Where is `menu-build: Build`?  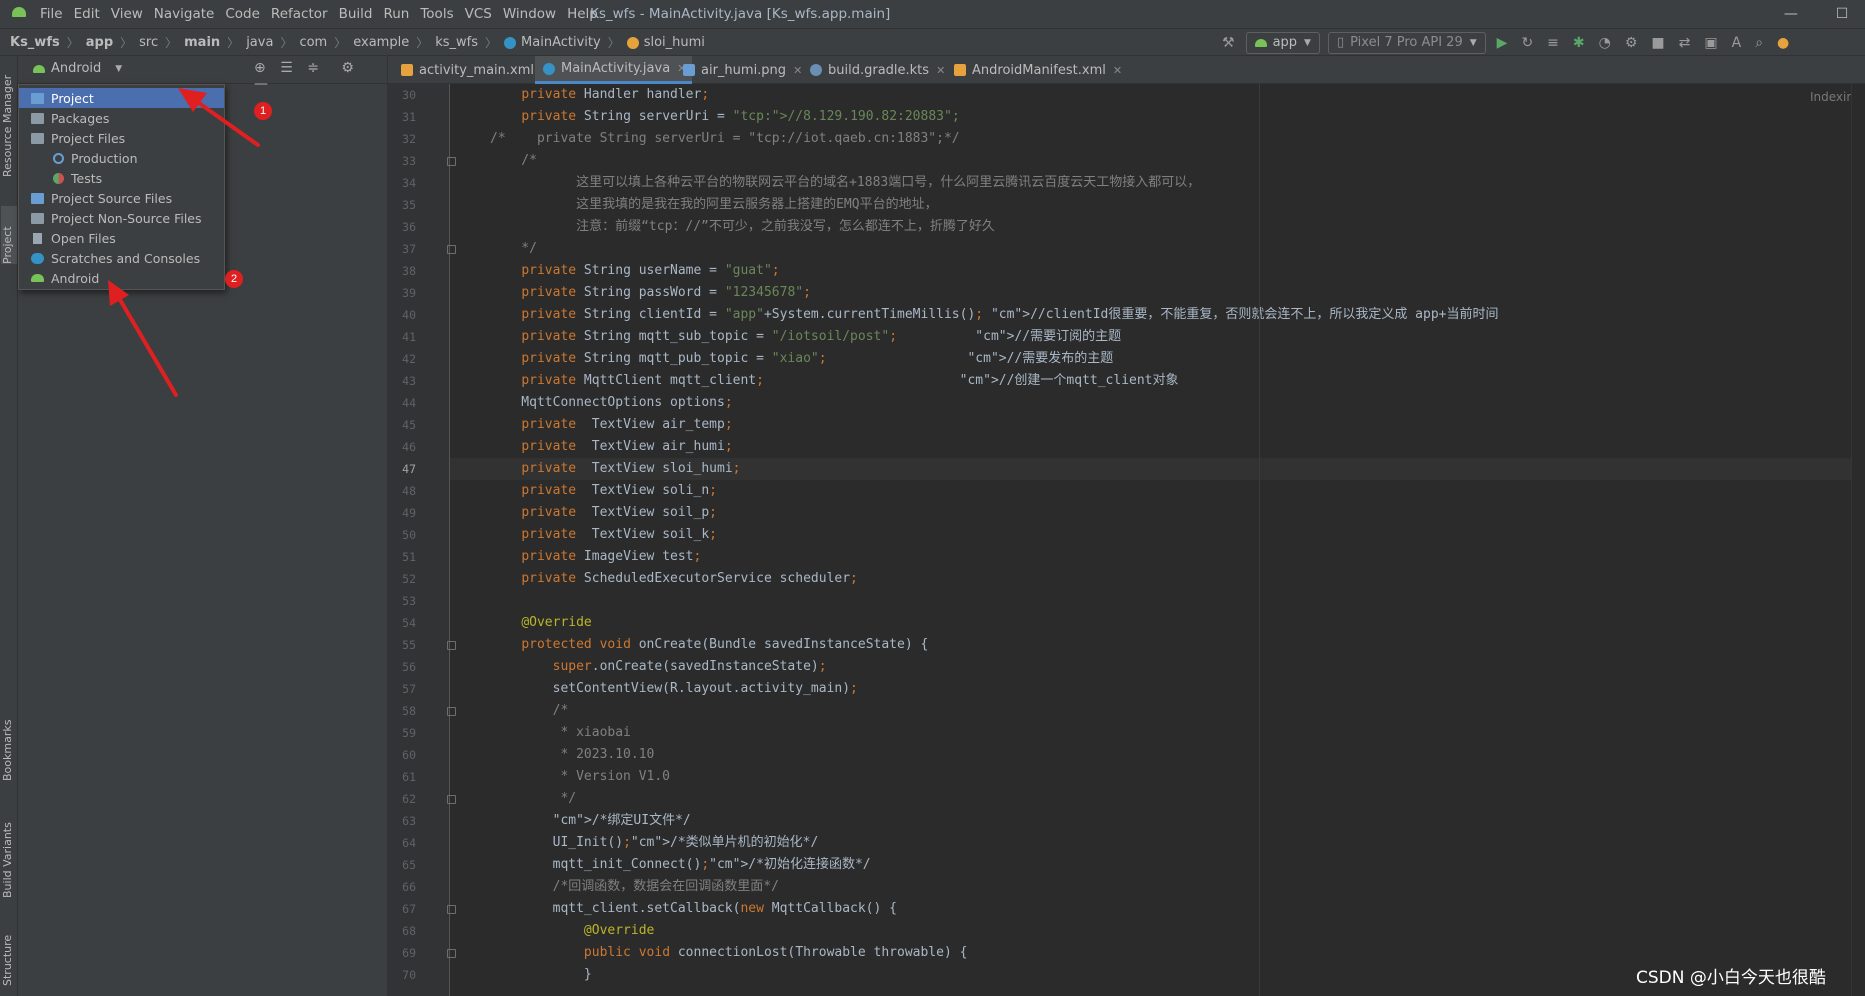
menu-build: Build is located at coordinates (356, 14).